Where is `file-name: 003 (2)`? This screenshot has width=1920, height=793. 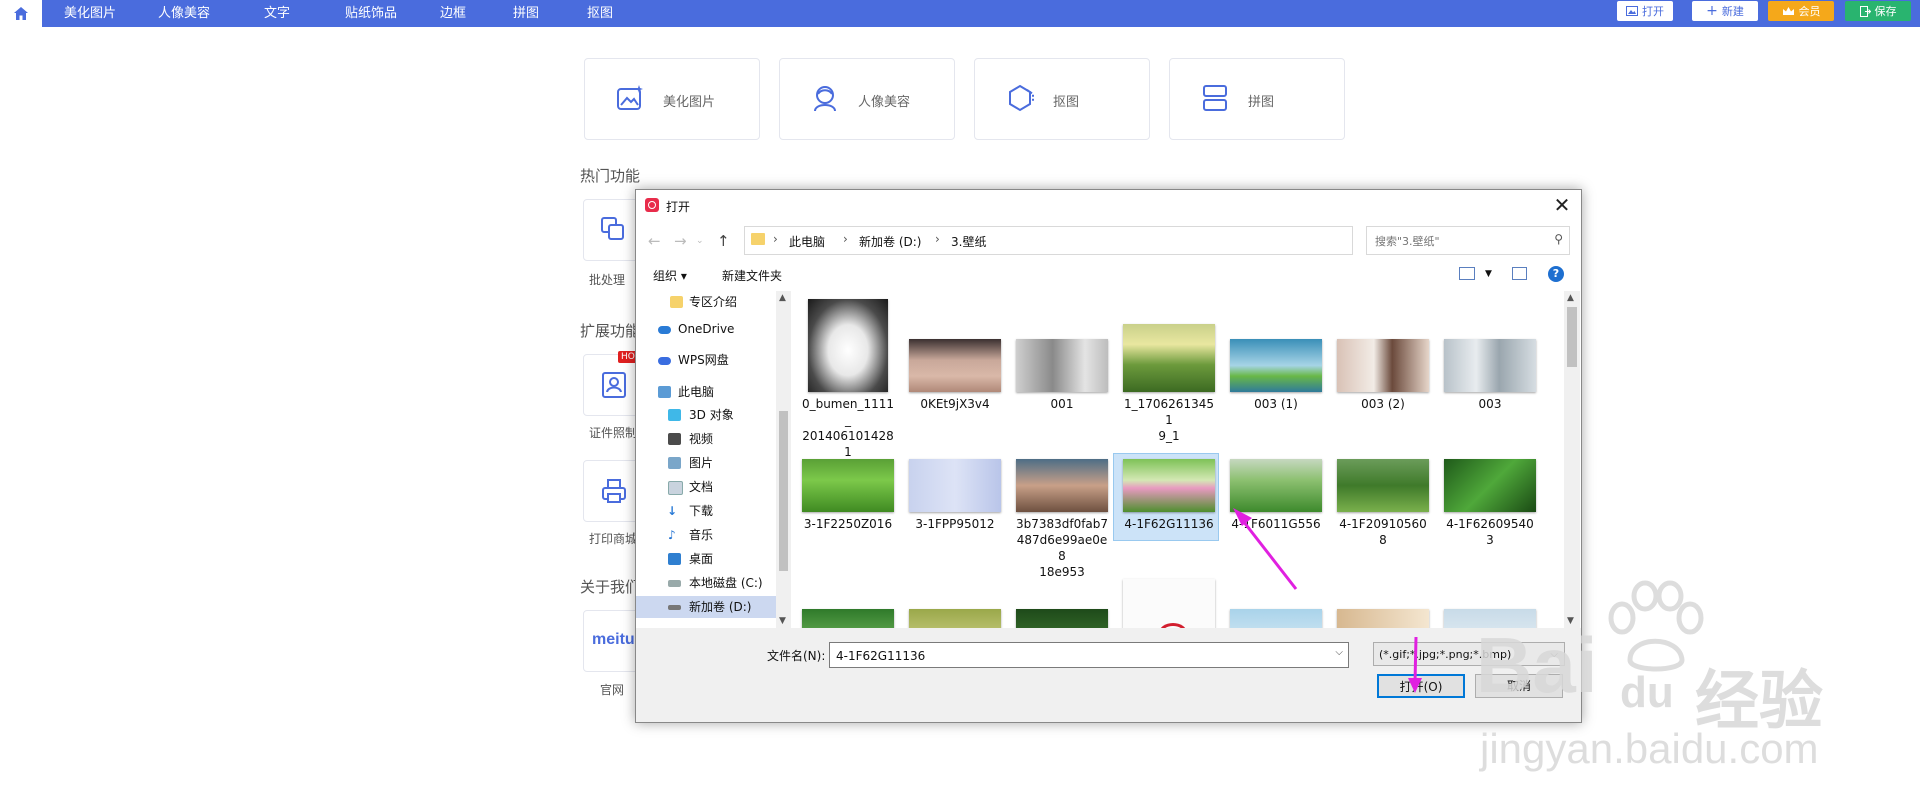 file-name: 003 (2) is located at coordinates (1383, 404).